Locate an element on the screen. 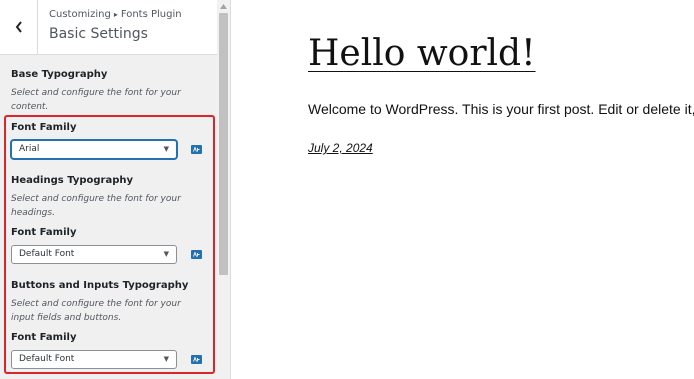  base-font-action-button is located at coordinates (196, 149).